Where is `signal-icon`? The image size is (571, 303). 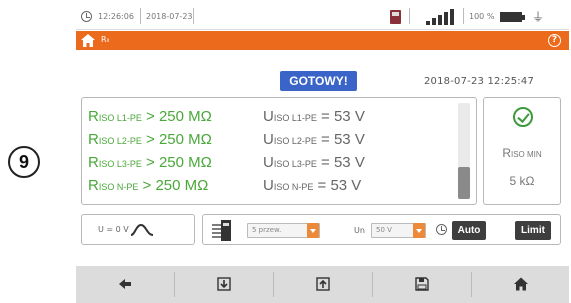
signal-icon is located at coordinates (441, 17).